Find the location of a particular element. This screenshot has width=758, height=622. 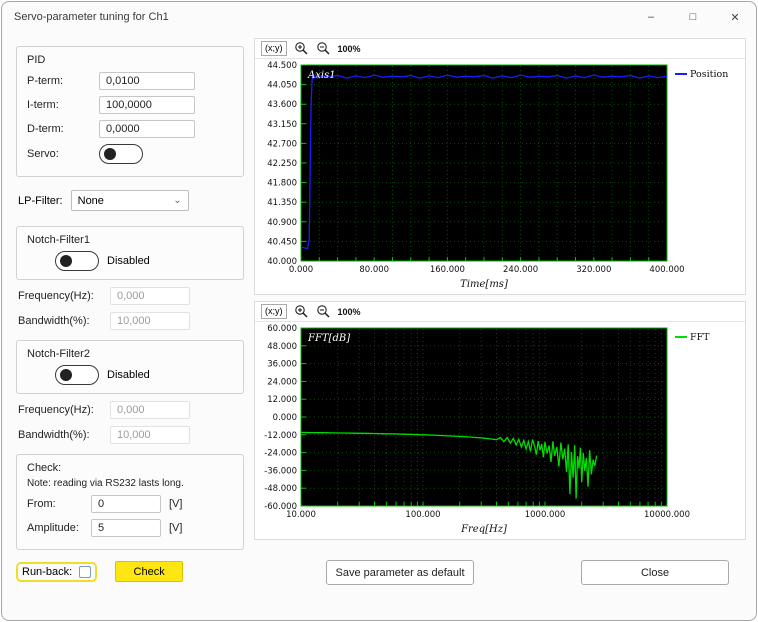

svg-text: 43.150 is located at coordinates (282, 125).